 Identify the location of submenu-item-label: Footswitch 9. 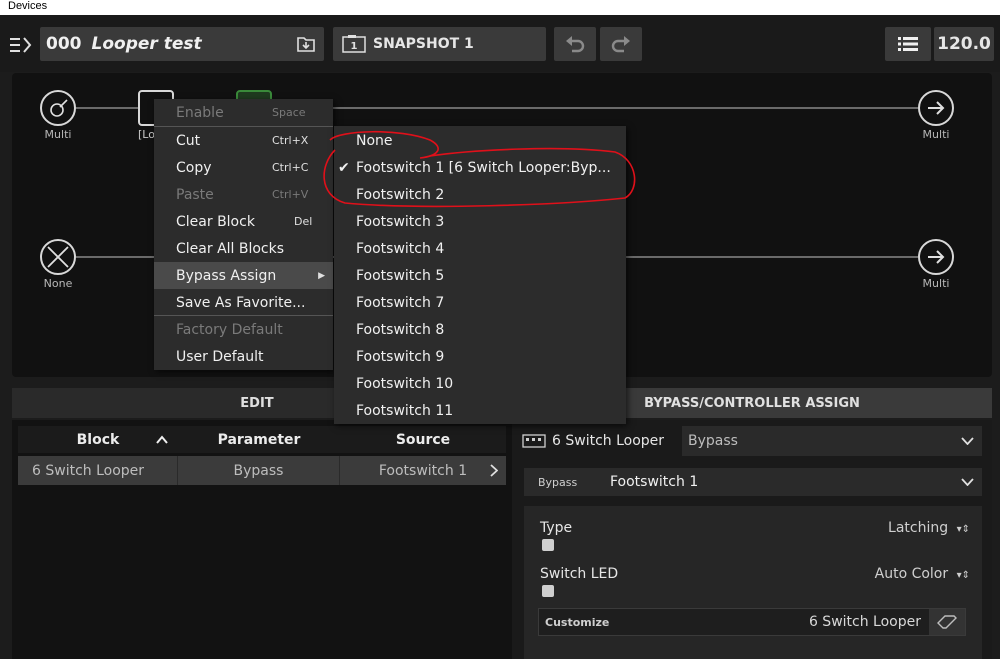
(400, 356).